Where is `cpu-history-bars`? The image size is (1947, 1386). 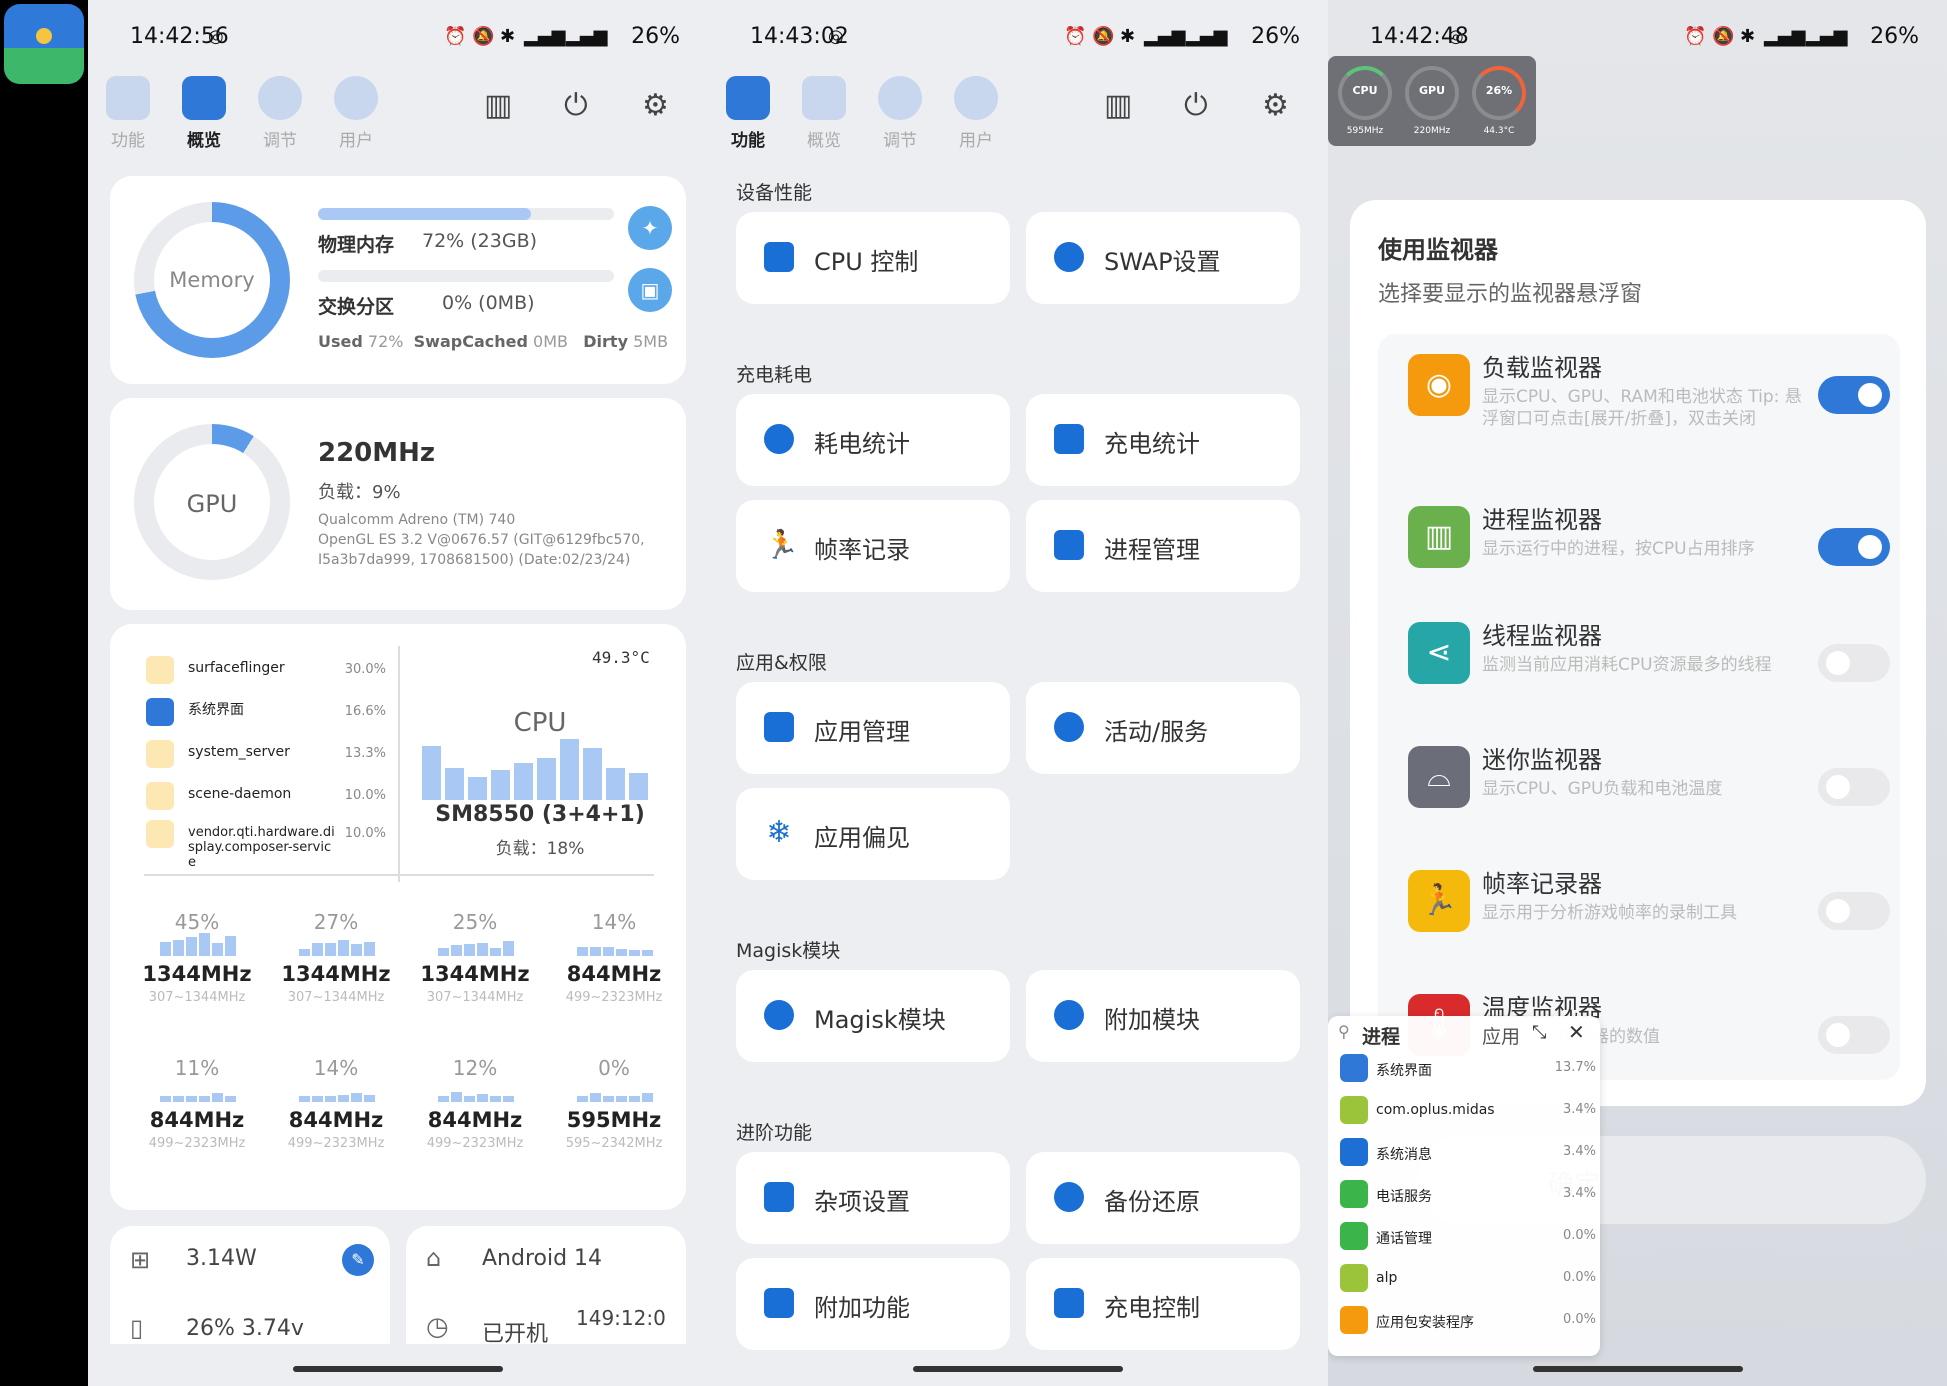 cpu-history-bars is located at coordinates (537, 764).